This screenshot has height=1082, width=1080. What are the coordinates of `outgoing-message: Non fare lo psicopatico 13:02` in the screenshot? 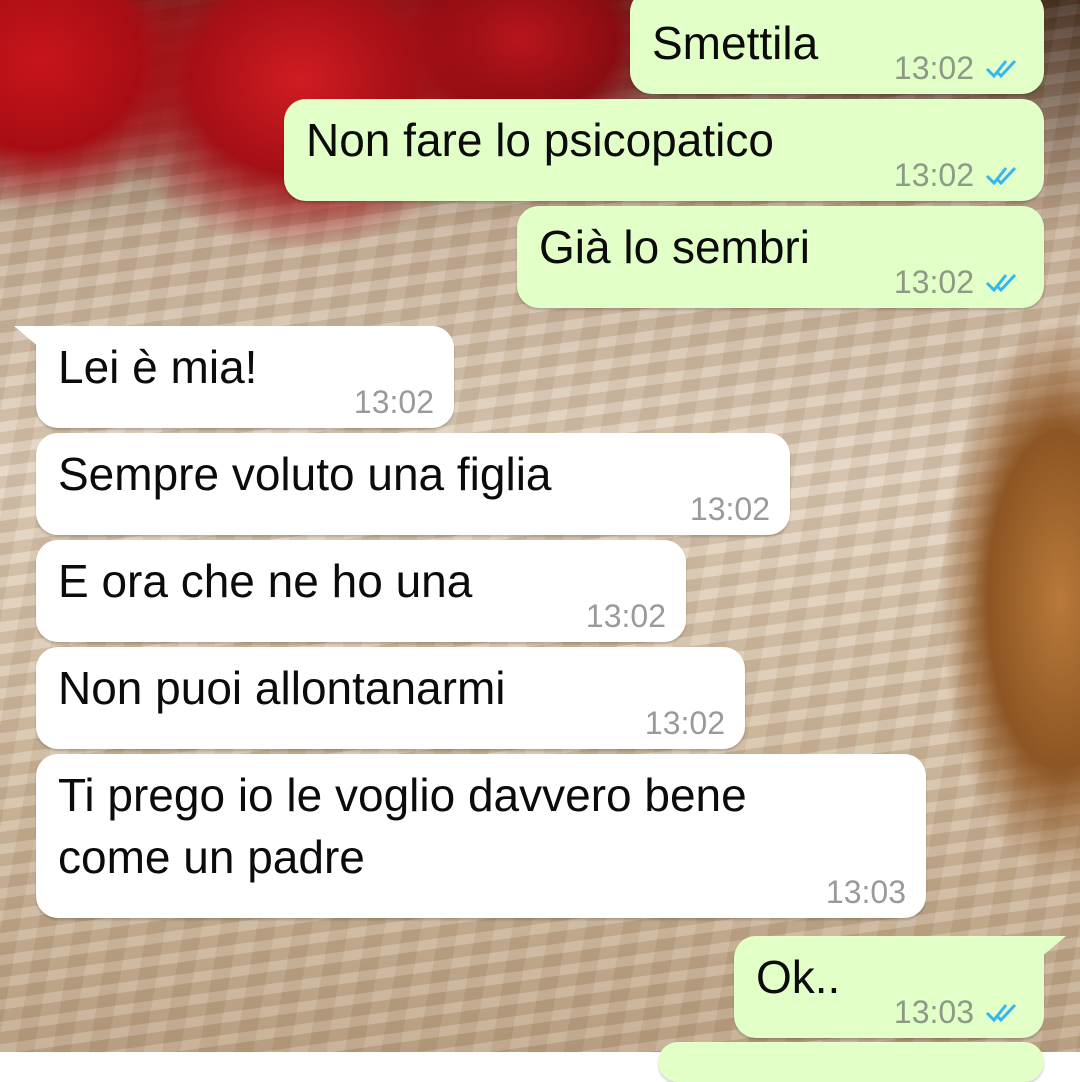 It's located at (664, 150).